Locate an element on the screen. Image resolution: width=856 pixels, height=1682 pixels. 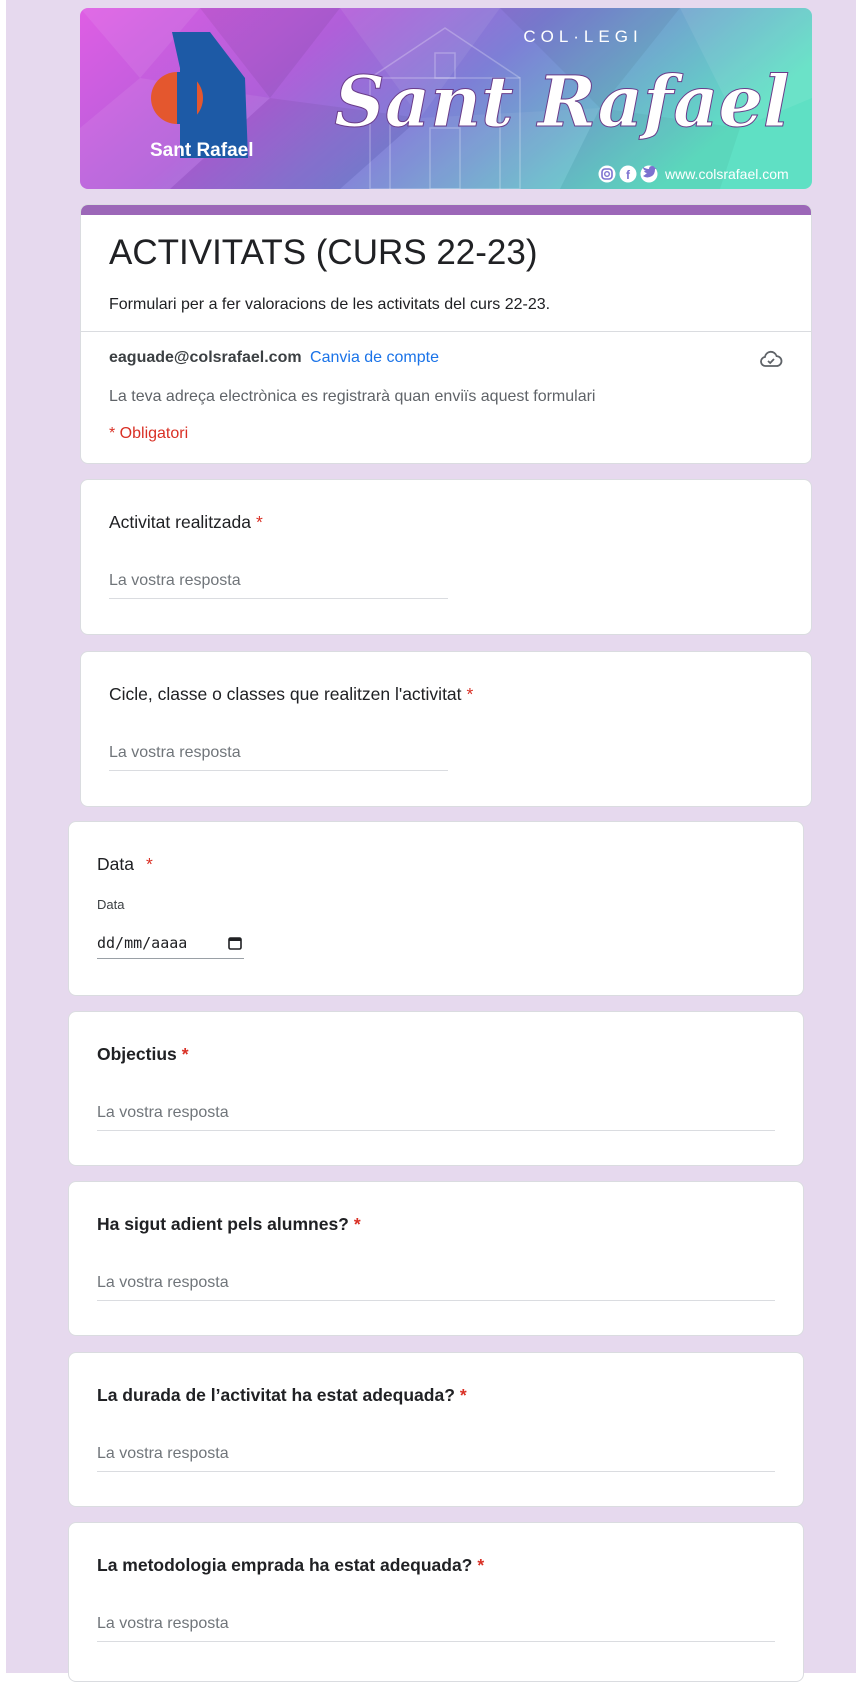
date-input: dd/mm/aaaa is located at coordinates (170, 945).